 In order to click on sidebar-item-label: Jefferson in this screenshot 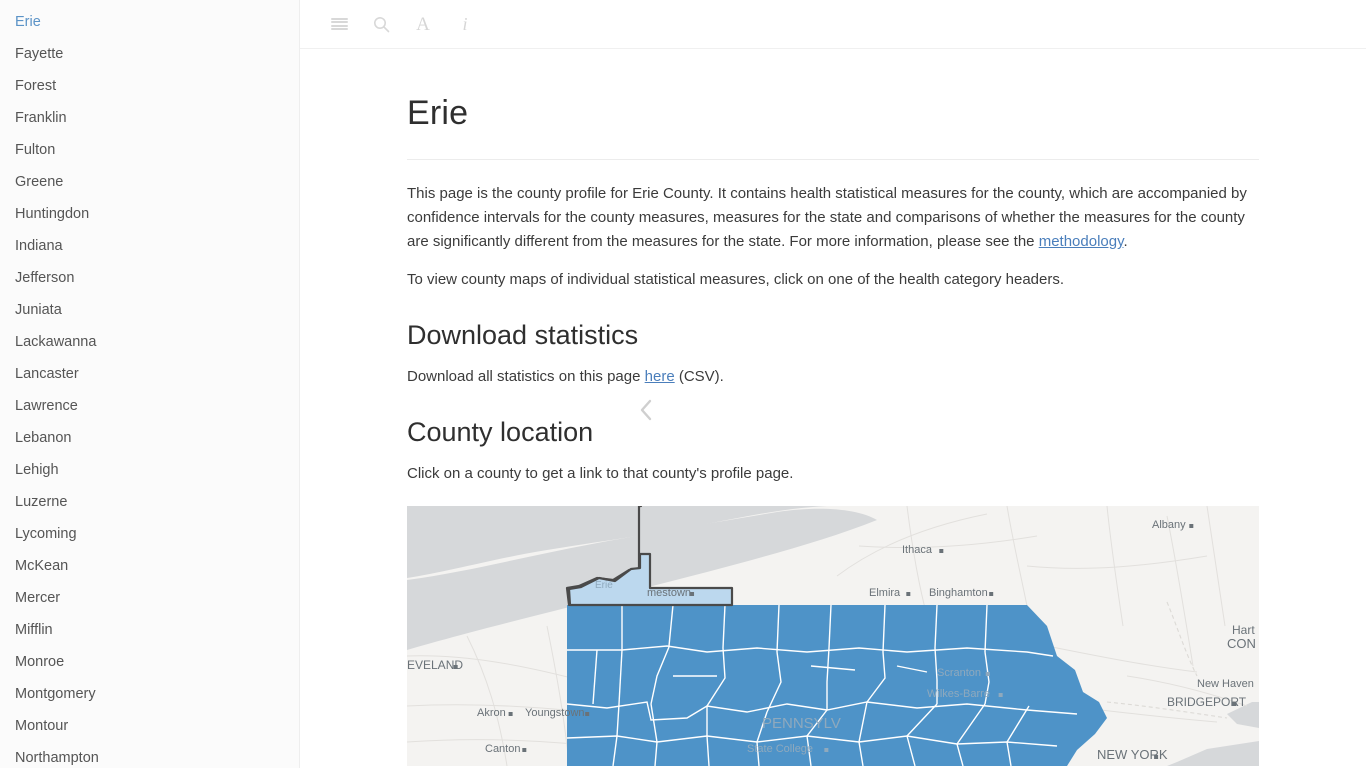, I will do `click(45, 278)`.